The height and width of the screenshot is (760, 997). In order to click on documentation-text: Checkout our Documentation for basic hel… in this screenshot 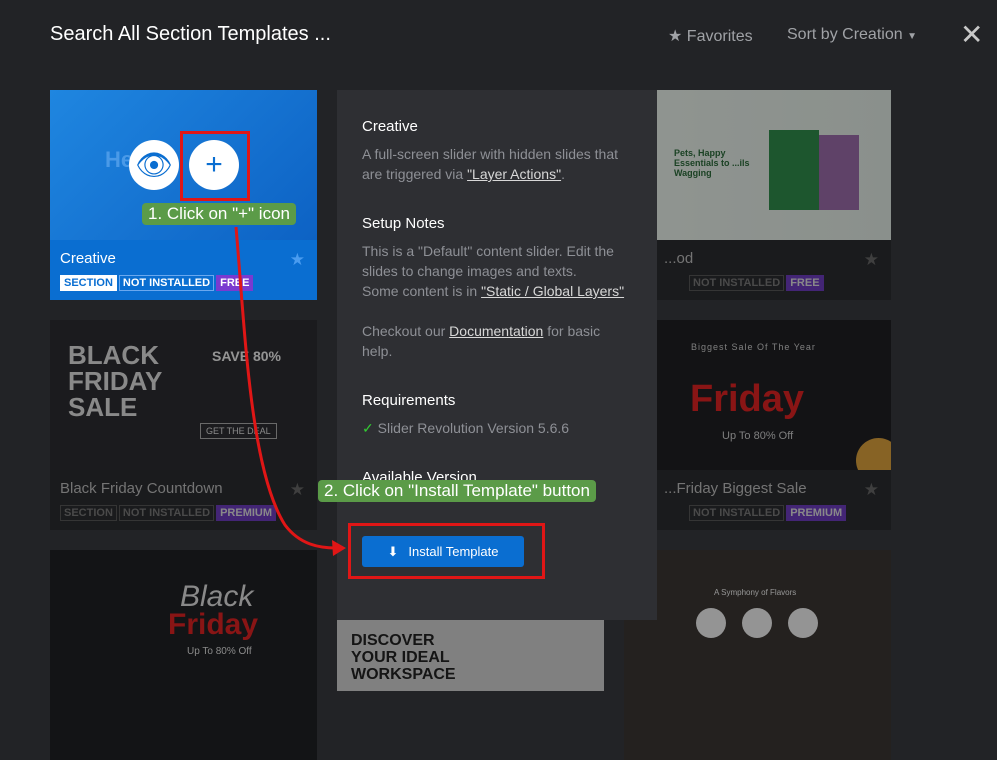, I will do `click(481, 341)`.